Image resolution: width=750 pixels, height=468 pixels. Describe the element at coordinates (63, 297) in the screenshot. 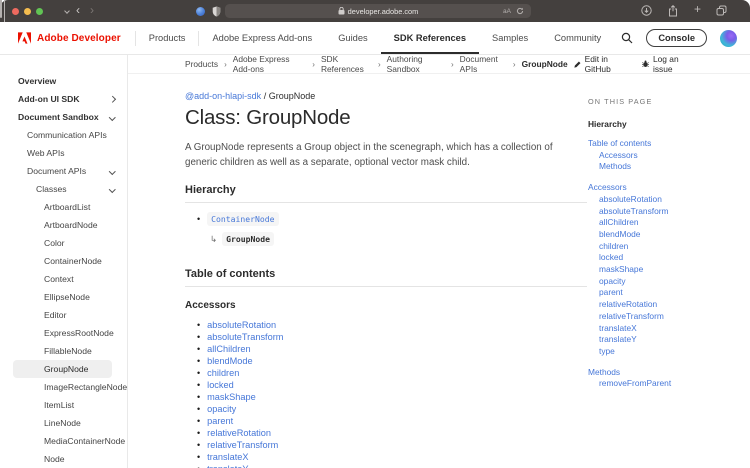

I see `sidebar-item-ellipsenode: EllipseNode` at that location.